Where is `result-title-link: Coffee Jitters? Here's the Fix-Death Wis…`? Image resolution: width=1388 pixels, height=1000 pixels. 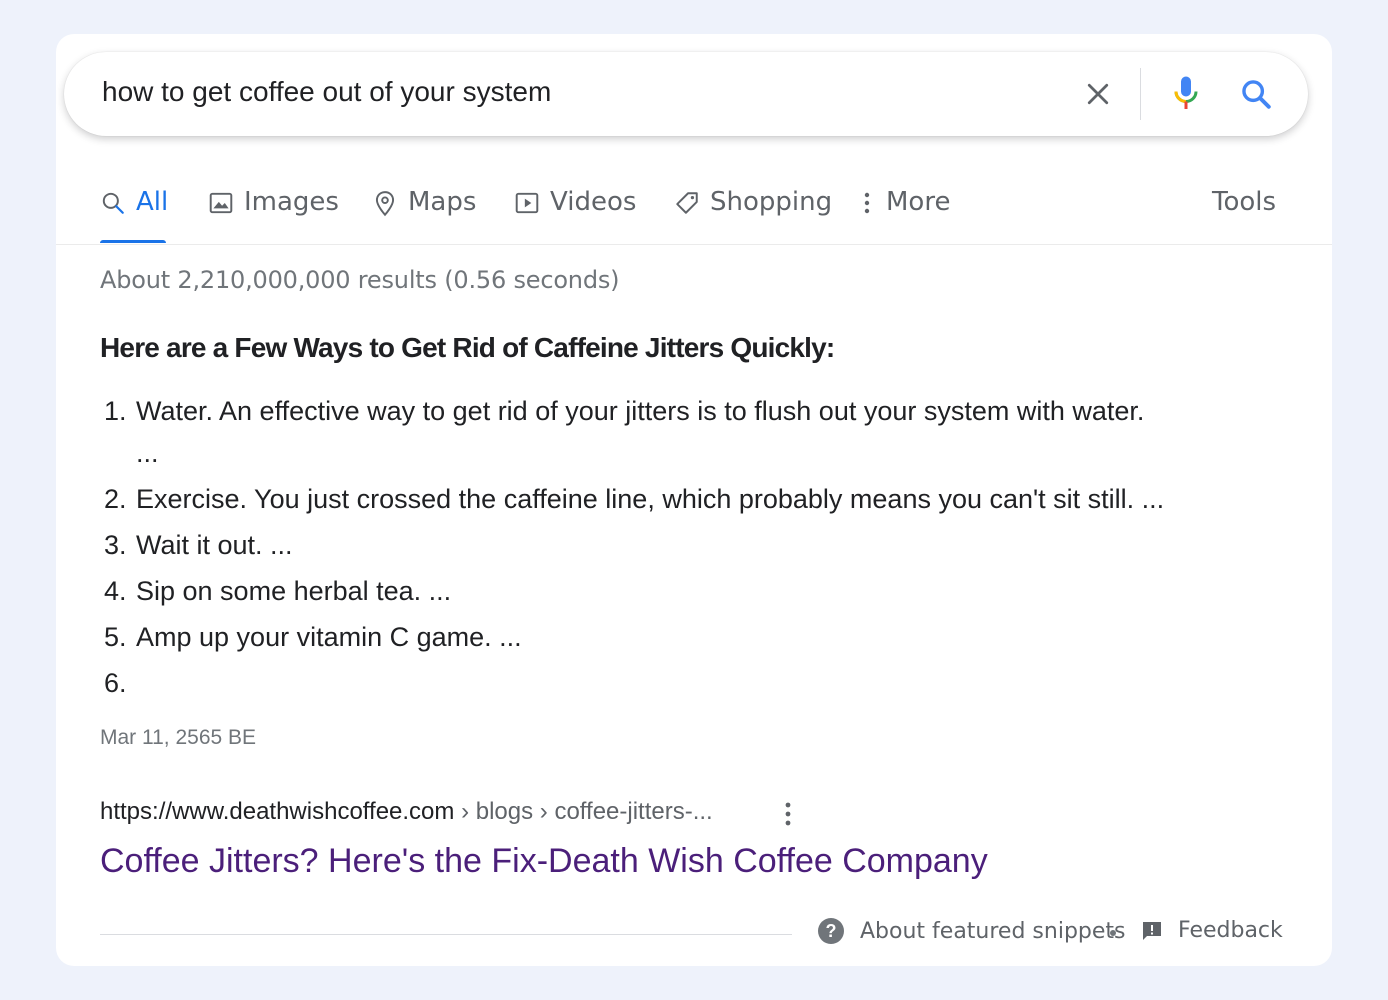 result-title-link: Coffee Jitters? Here's the Fix-Death Wis… is located at coordinates (544, 861).